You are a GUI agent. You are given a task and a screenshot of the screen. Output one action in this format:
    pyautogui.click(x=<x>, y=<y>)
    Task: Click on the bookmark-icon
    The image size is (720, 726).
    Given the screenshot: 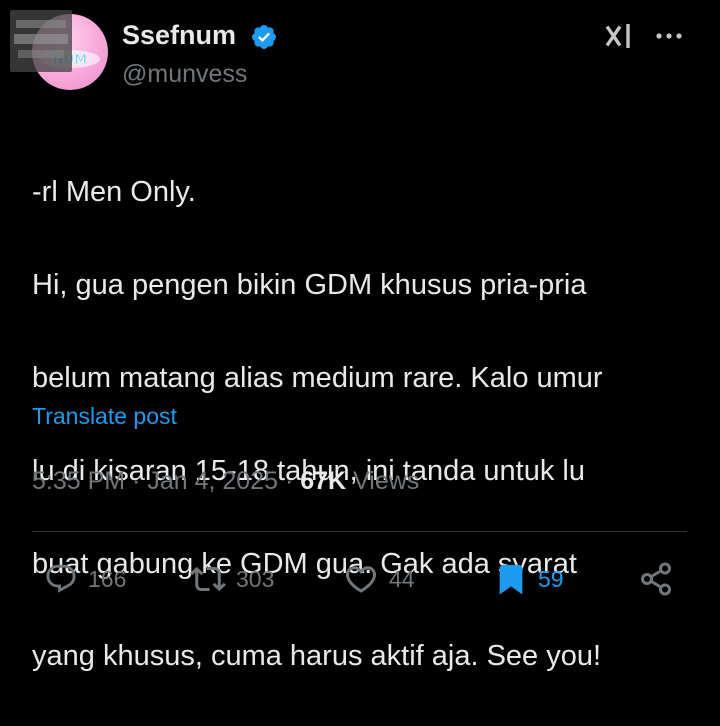 What is the action you would take?
    pyautogui.click(x=511, y=579)
    